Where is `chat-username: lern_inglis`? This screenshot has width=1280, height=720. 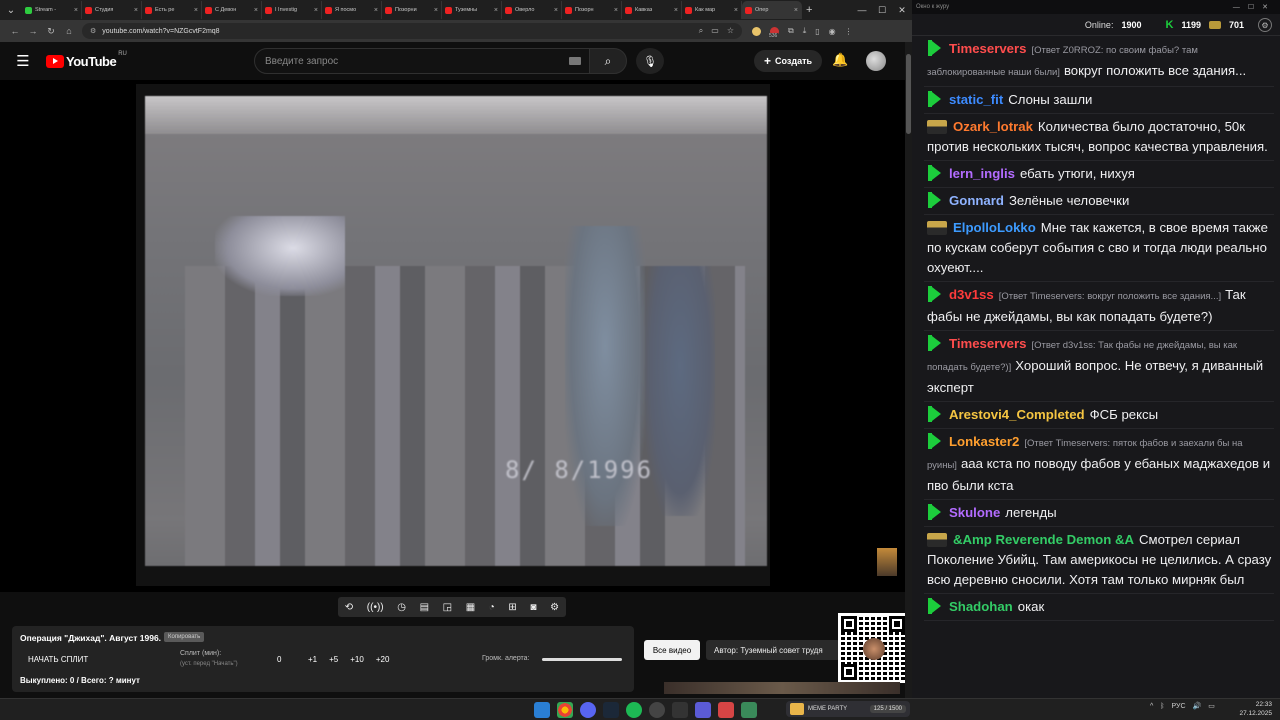 chat-username: lern_inglis is located at coordinates (982, 173).